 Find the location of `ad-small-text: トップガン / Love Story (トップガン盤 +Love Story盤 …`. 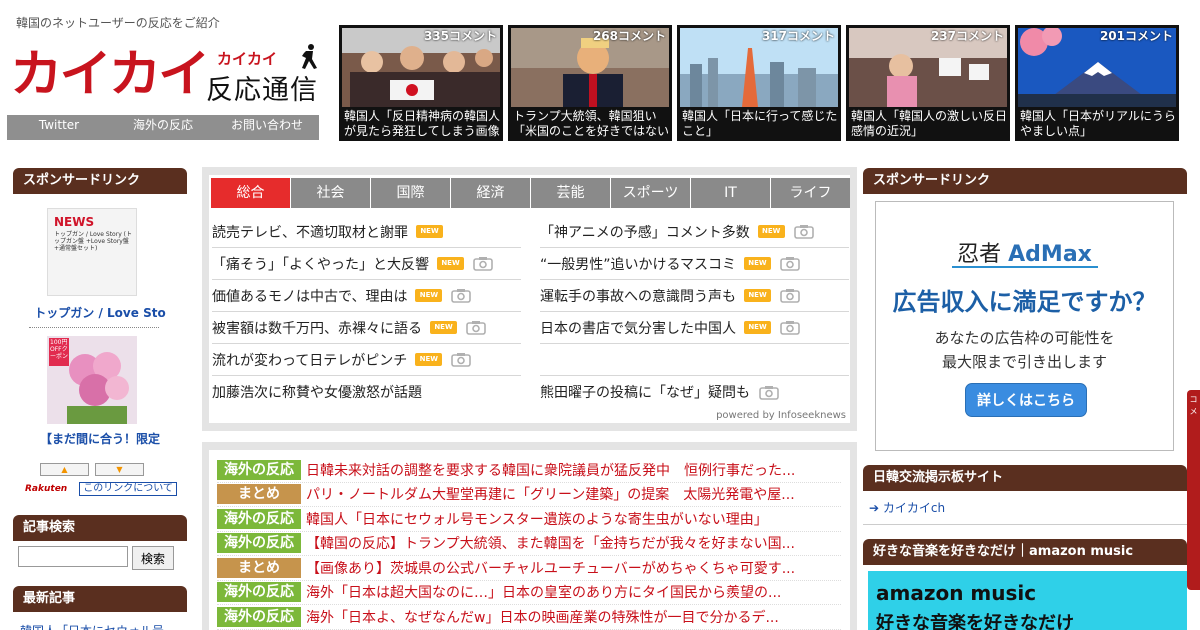

ad-small-text: トップガン / Love Story (トップガン盤 +Love Story盤 … is located at coordinates (93, 241).